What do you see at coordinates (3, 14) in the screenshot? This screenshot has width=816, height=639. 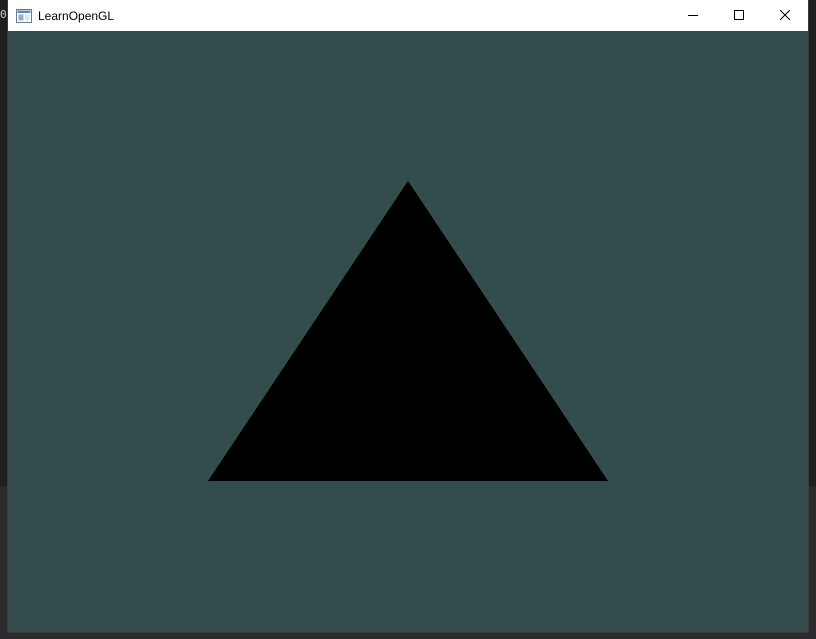 I see `background-window-edge: 0` at bounding box center [3, 14].